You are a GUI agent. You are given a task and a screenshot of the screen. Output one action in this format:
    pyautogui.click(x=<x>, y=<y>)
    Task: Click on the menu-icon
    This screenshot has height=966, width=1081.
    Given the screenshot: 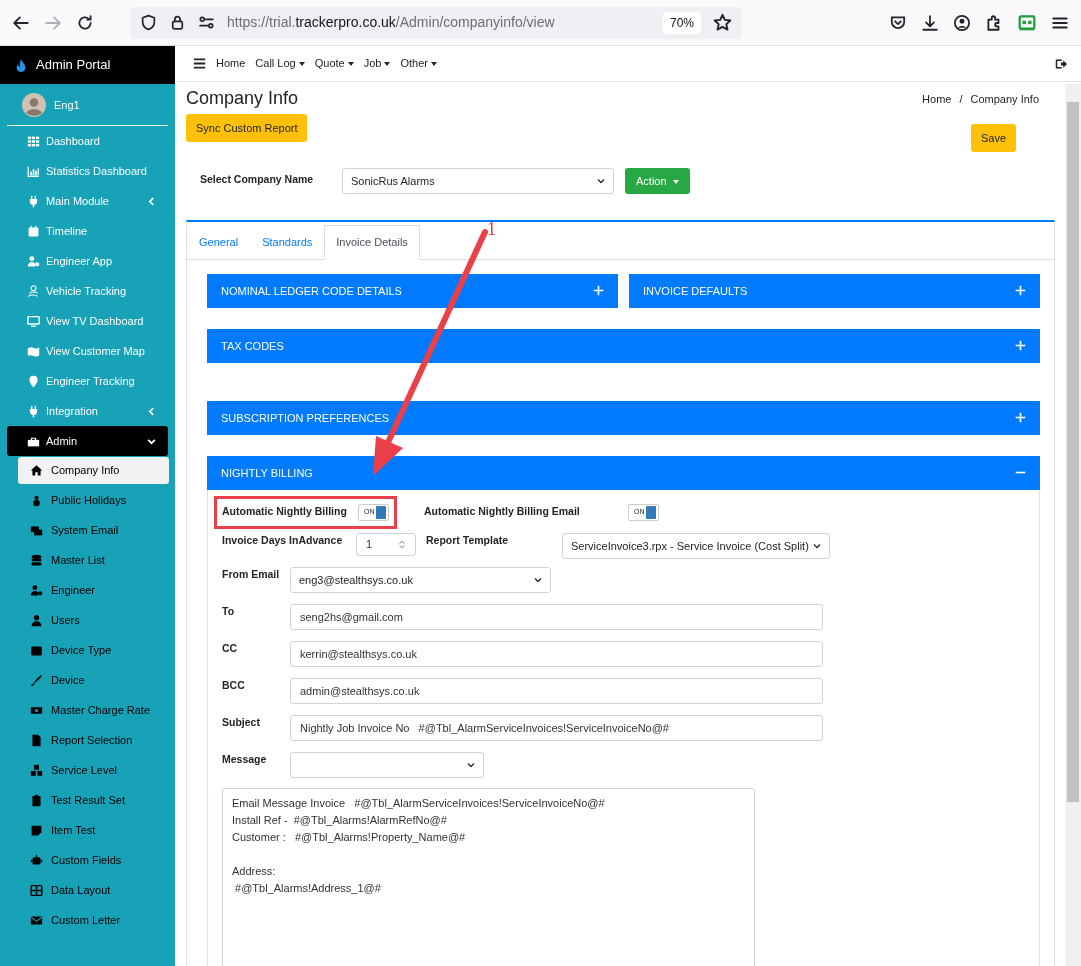 What is the action you would take?
    pyautogui.click(x=199, y=64)
    